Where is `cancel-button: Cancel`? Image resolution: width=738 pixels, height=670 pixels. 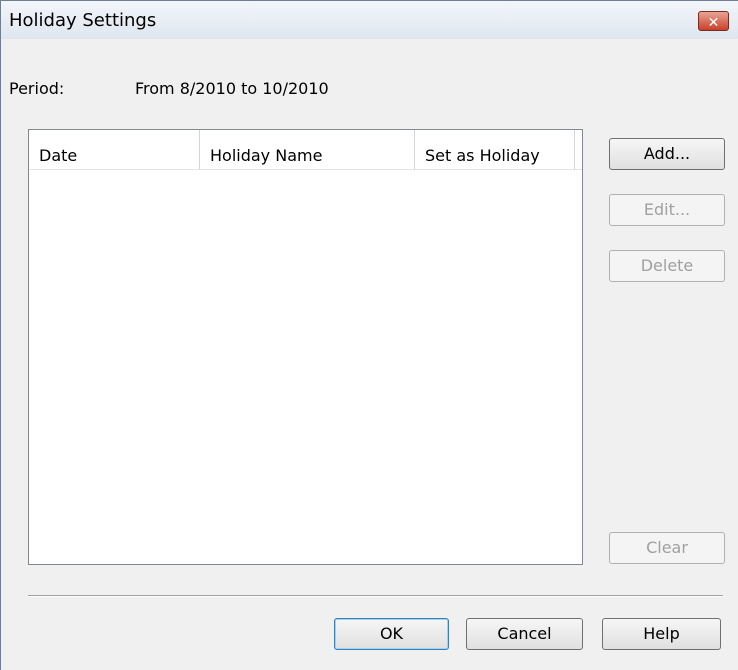
cancel-button: Cancel is located at coordinates (524, 634).